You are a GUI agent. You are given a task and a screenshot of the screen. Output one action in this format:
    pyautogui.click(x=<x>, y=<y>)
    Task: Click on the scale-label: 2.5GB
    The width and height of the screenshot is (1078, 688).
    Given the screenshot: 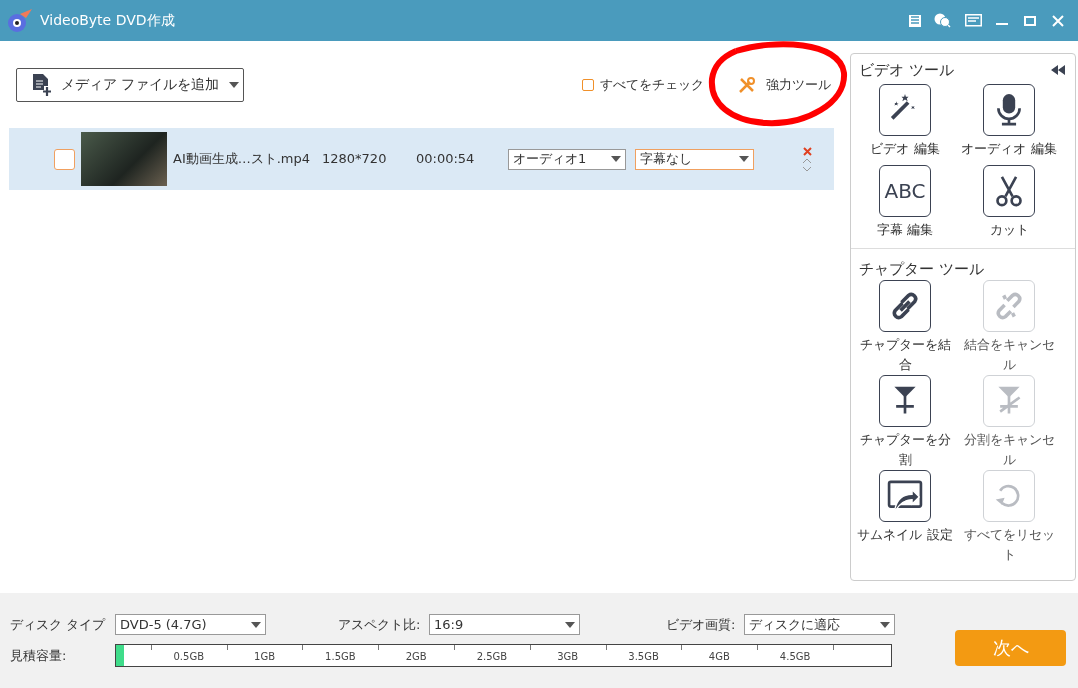 What is the action you would take?
    pyautogui.click(x=492, y=657)
    